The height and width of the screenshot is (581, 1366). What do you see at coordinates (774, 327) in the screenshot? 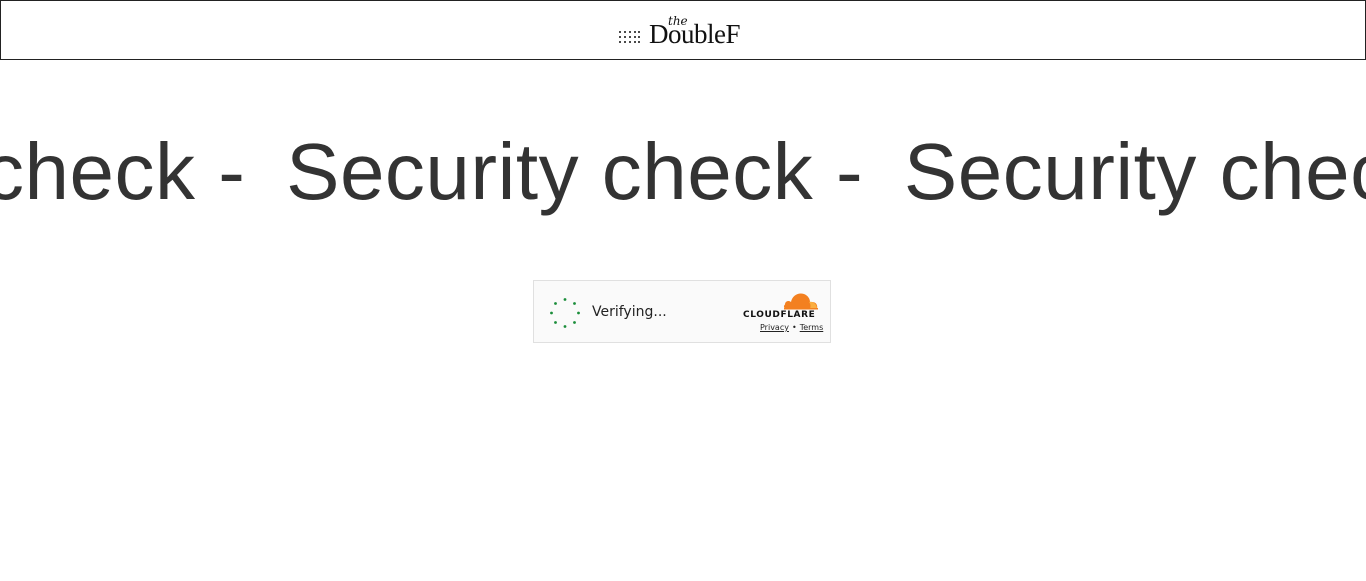
I see `privacy-link: Privacy` at bounding box center [774, 327].